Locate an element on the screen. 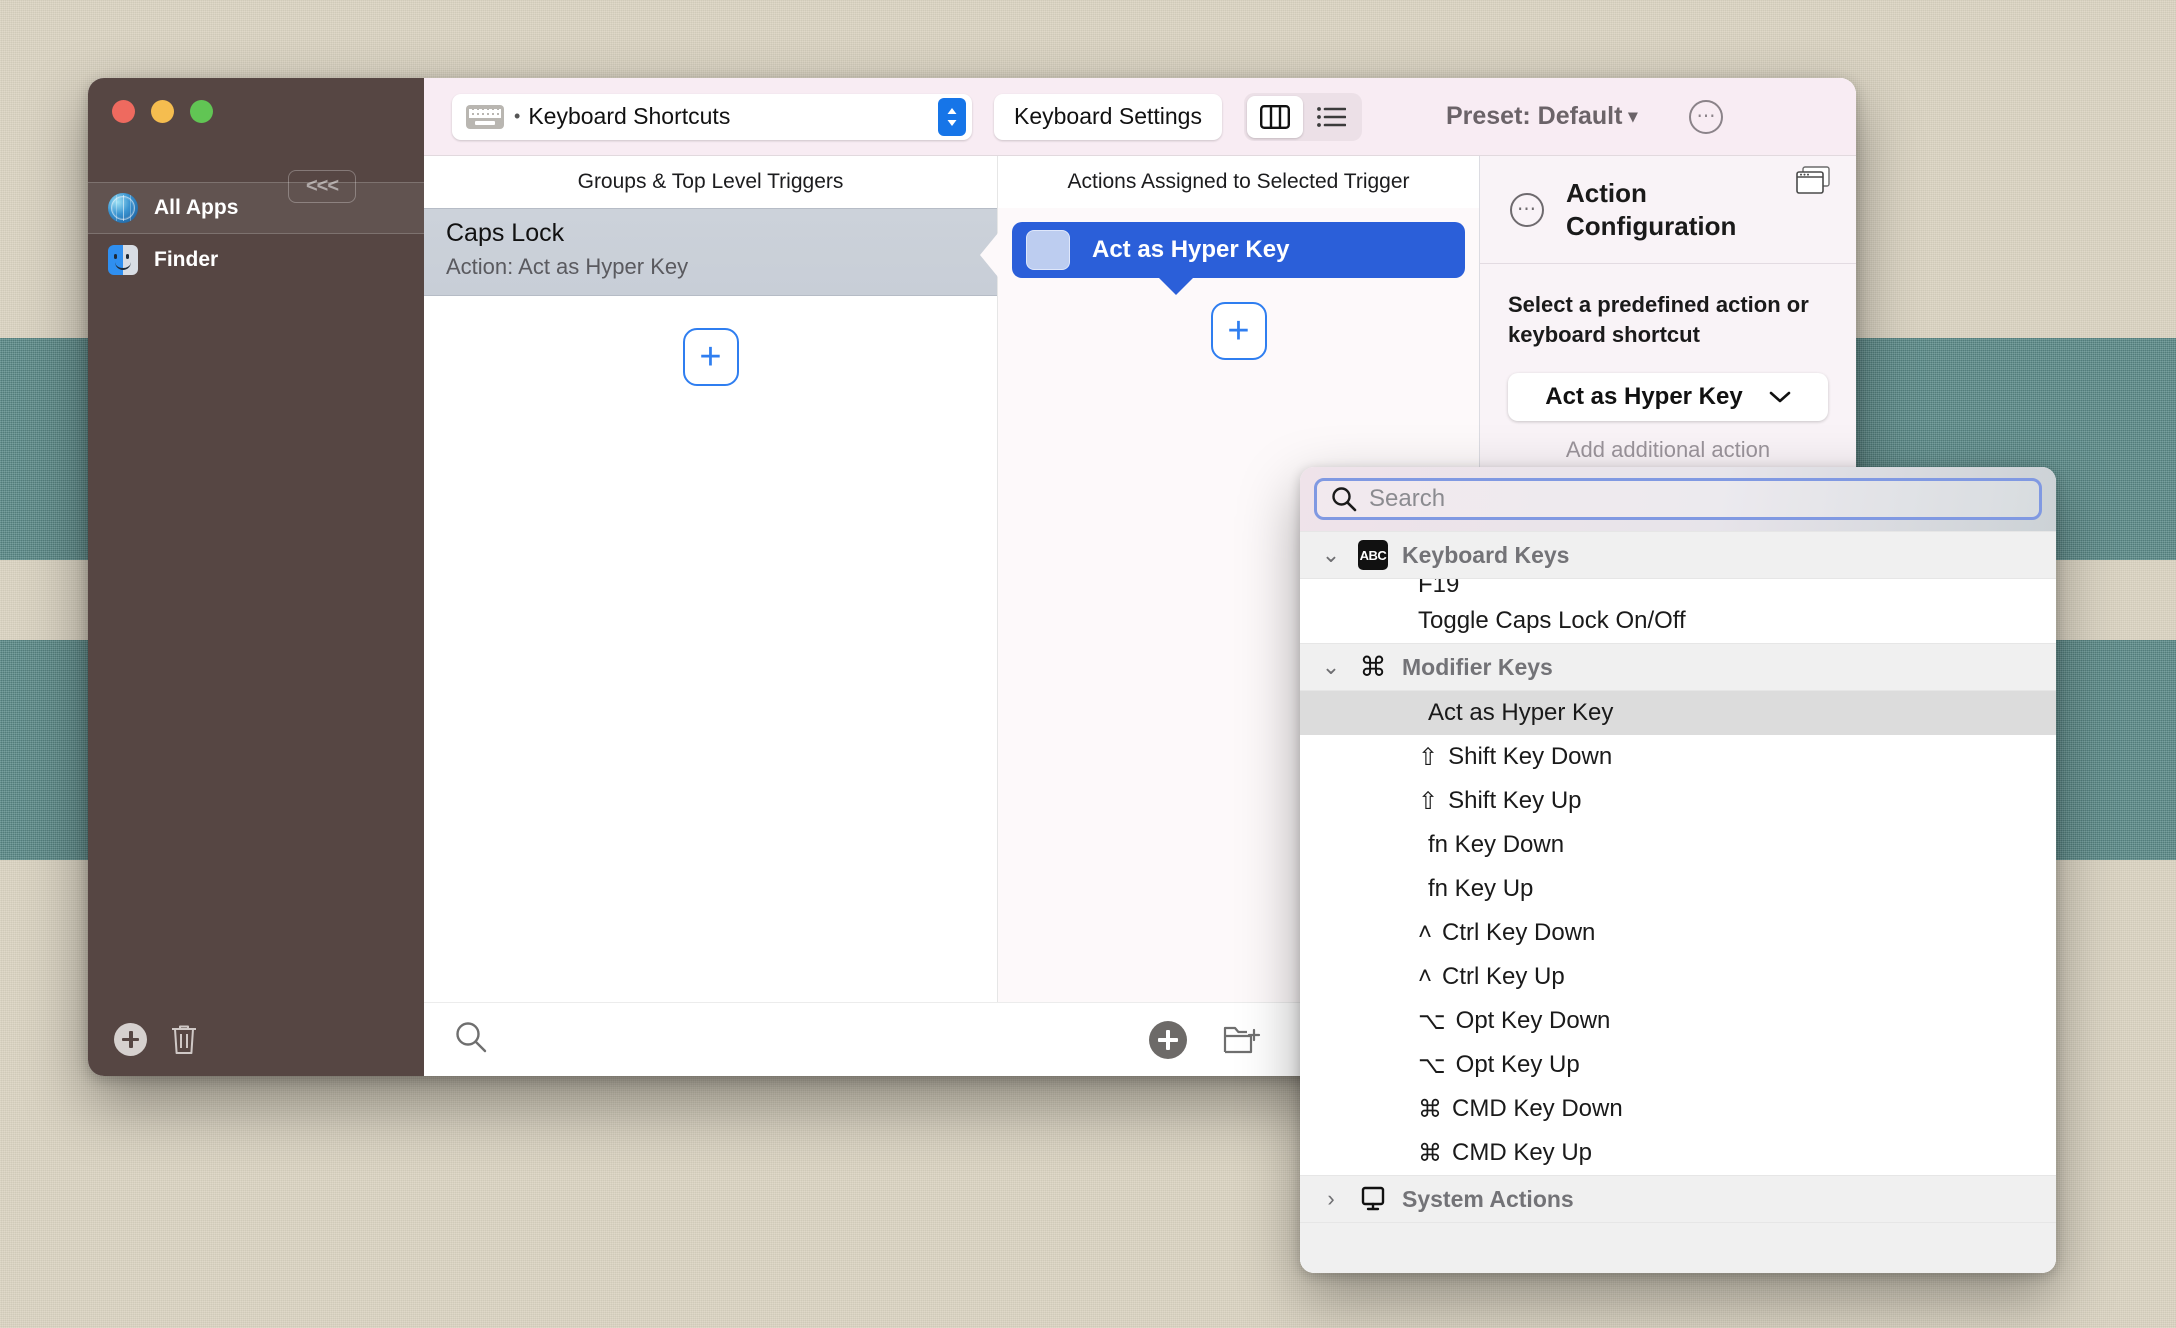  command-icon: ⌘ is located at coordinates (1373, 666).